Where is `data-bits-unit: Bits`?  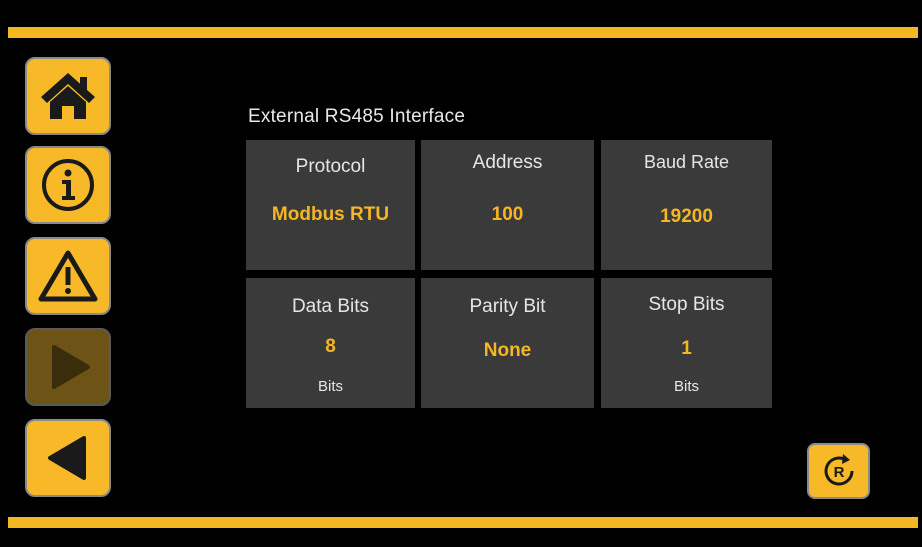
data-bits-unit: Bits is located at coordinates (330, 386).